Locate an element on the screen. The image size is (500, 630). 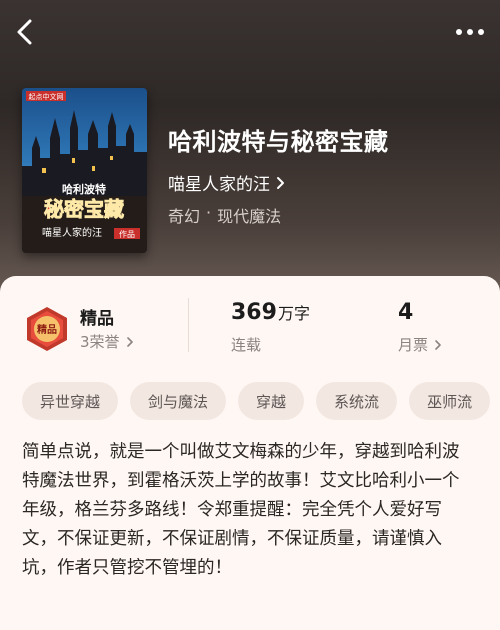
genre: 奇幻 is located at coordinates (184, 216).